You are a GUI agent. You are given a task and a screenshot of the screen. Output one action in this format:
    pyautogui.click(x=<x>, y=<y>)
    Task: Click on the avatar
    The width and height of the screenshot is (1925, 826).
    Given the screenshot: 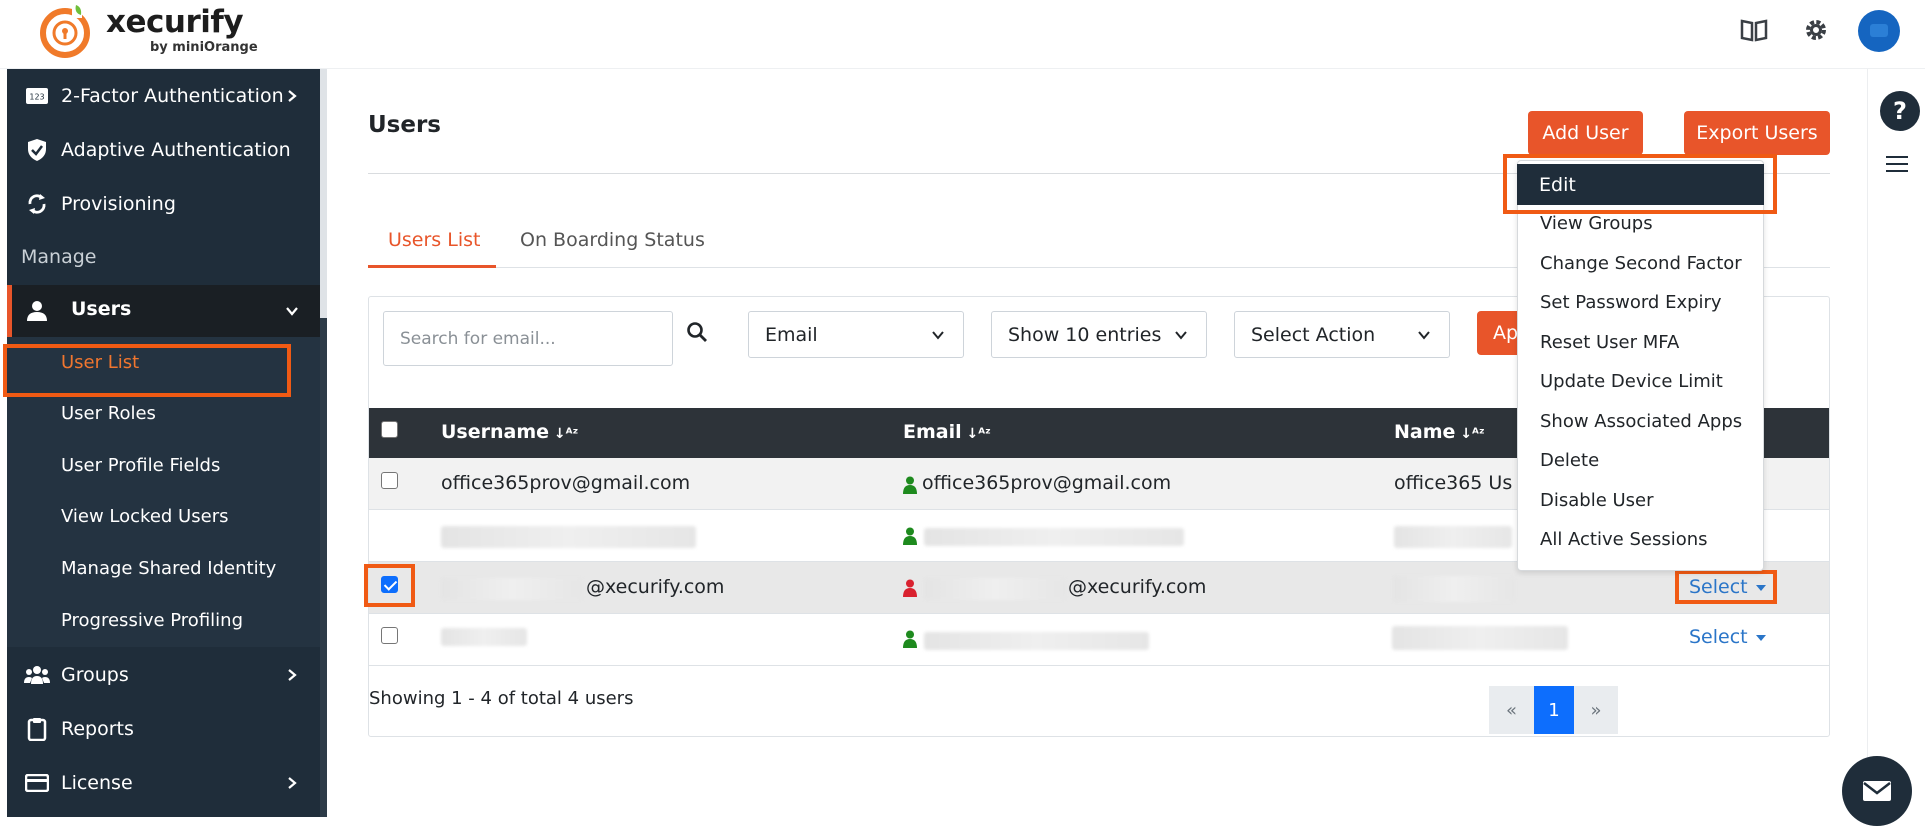 What is the action you would take?
    pyautogui.click(x=1879, y=31)
    